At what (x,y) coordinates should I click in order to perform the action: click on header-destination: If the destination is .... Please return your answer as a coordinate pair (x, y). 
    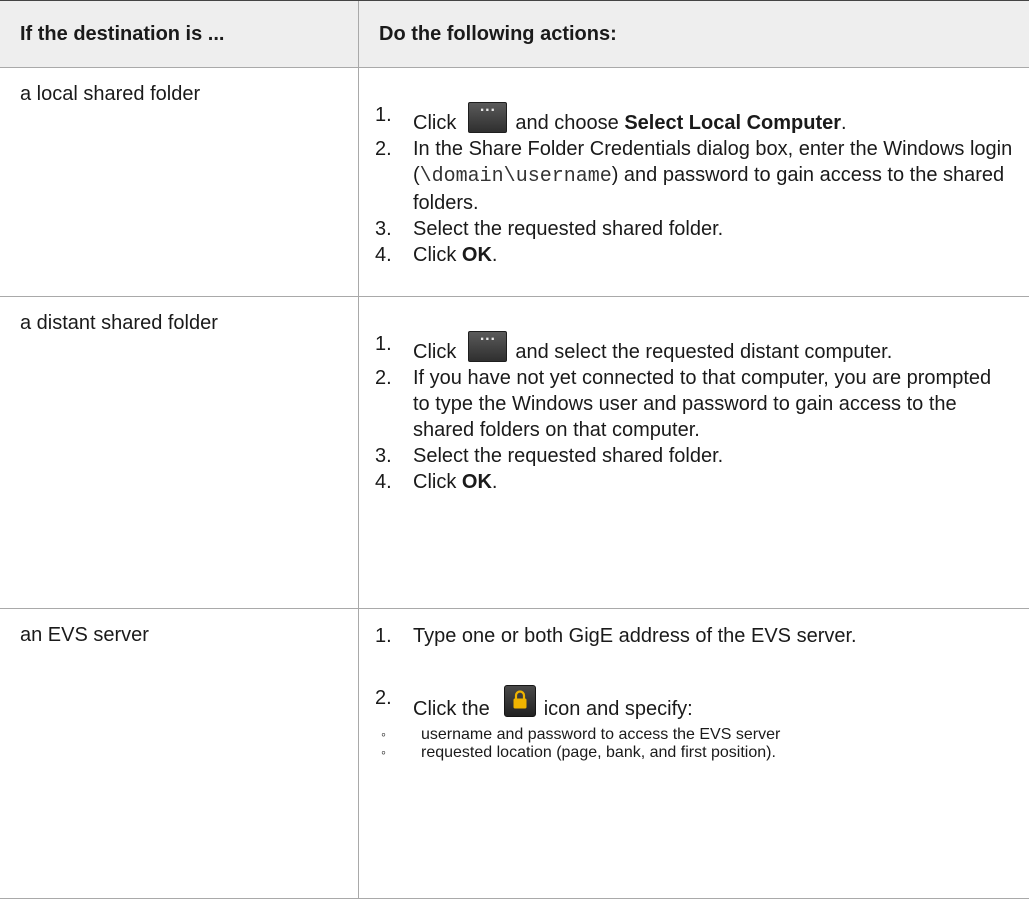
    Looking at the image, I should click on (179, 34).